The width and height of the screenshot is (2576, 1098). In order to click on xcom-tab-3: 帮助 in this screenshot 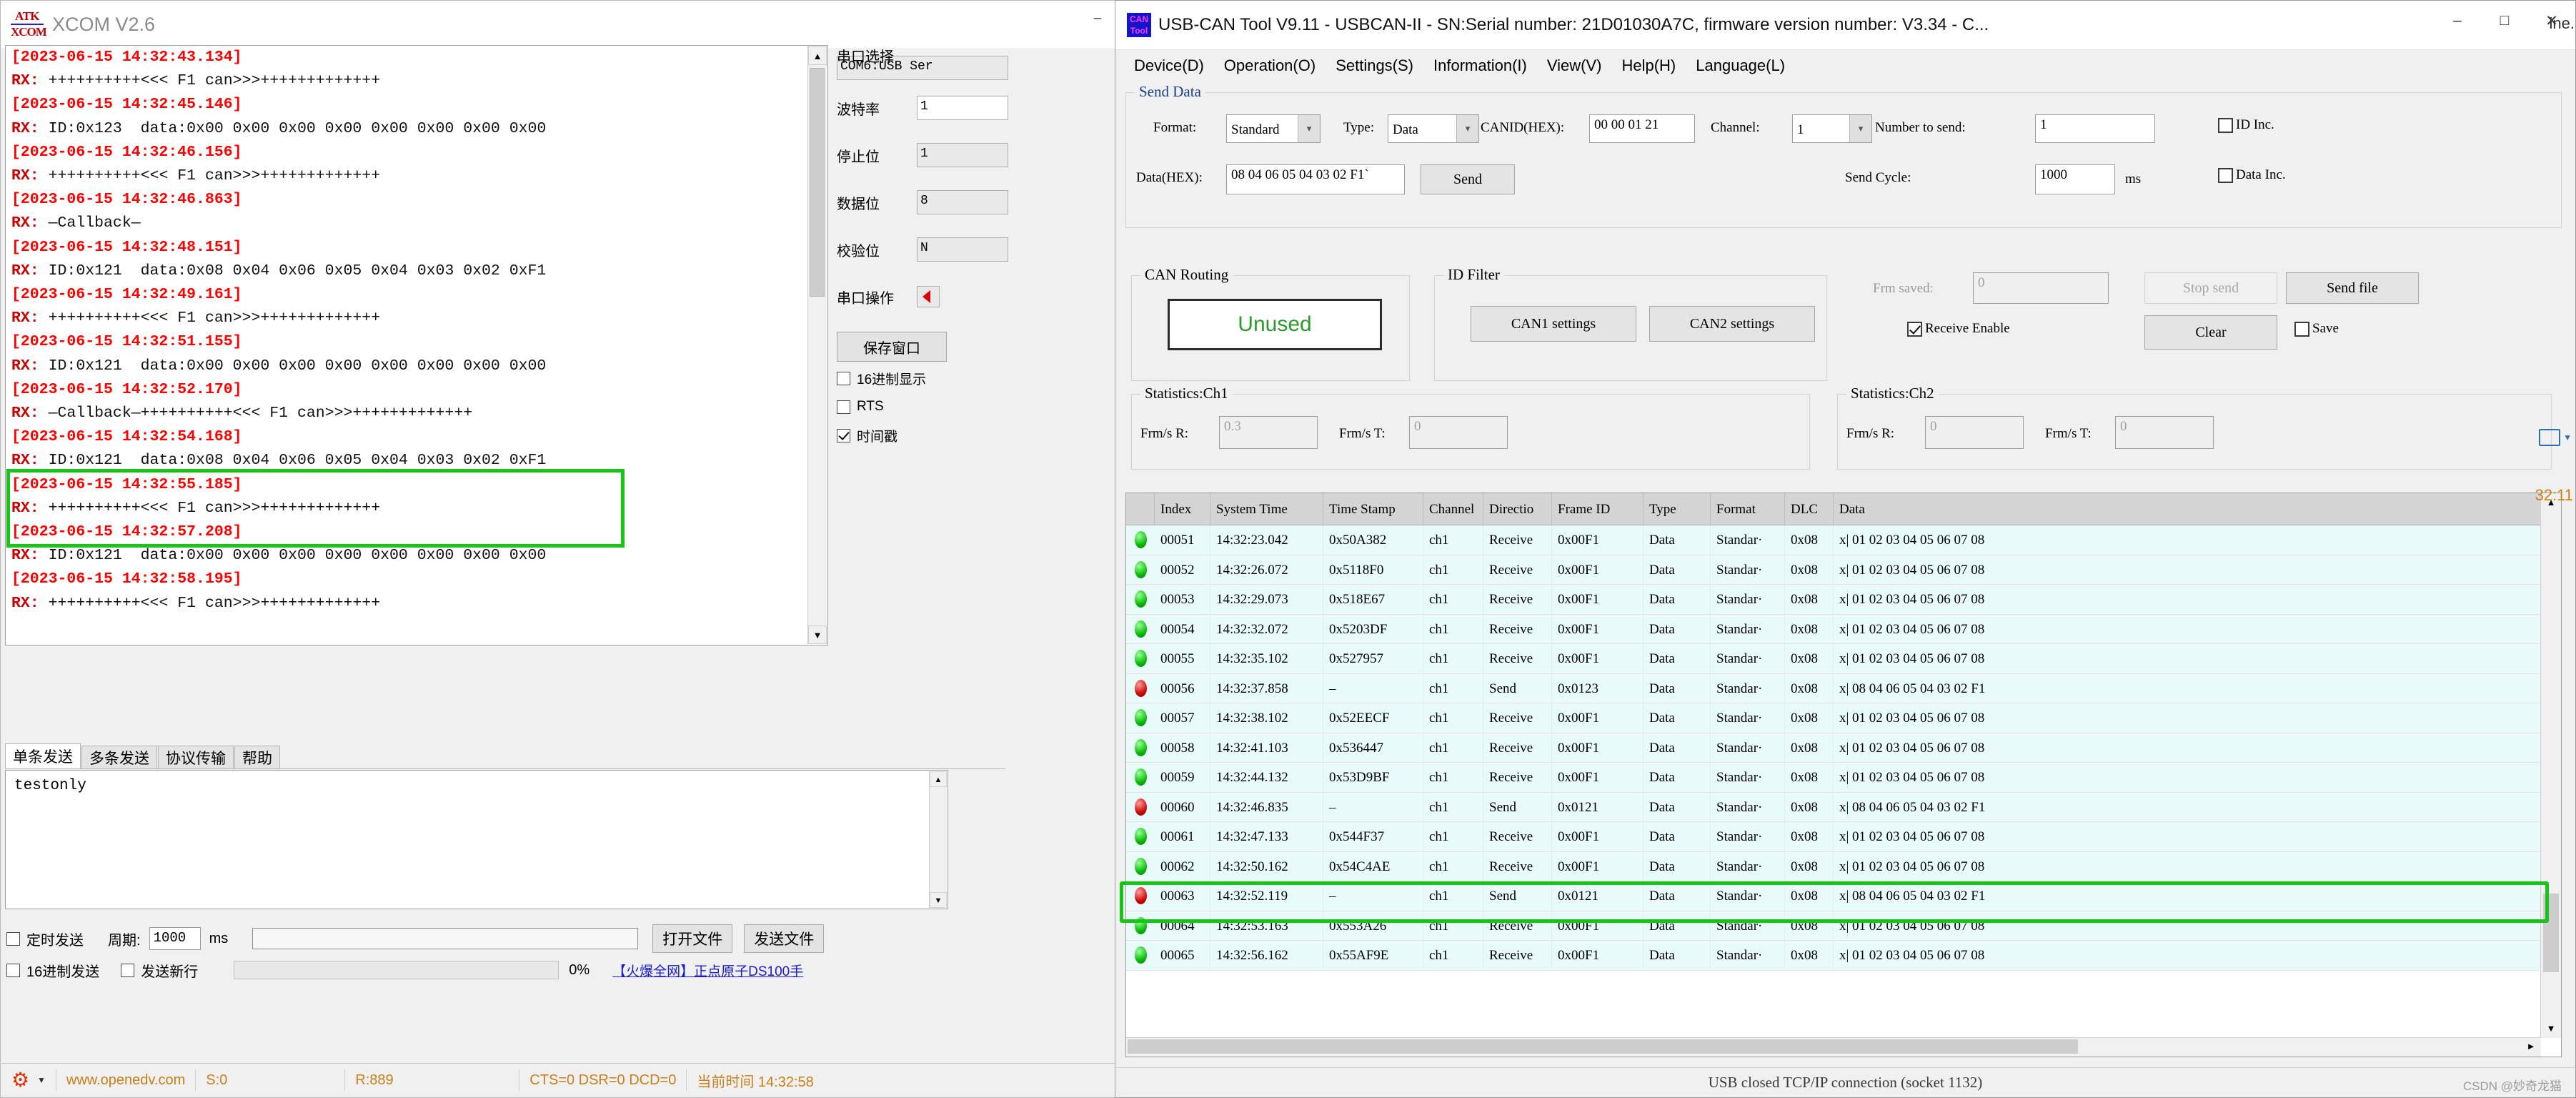, I will do `click(257, 757)`.